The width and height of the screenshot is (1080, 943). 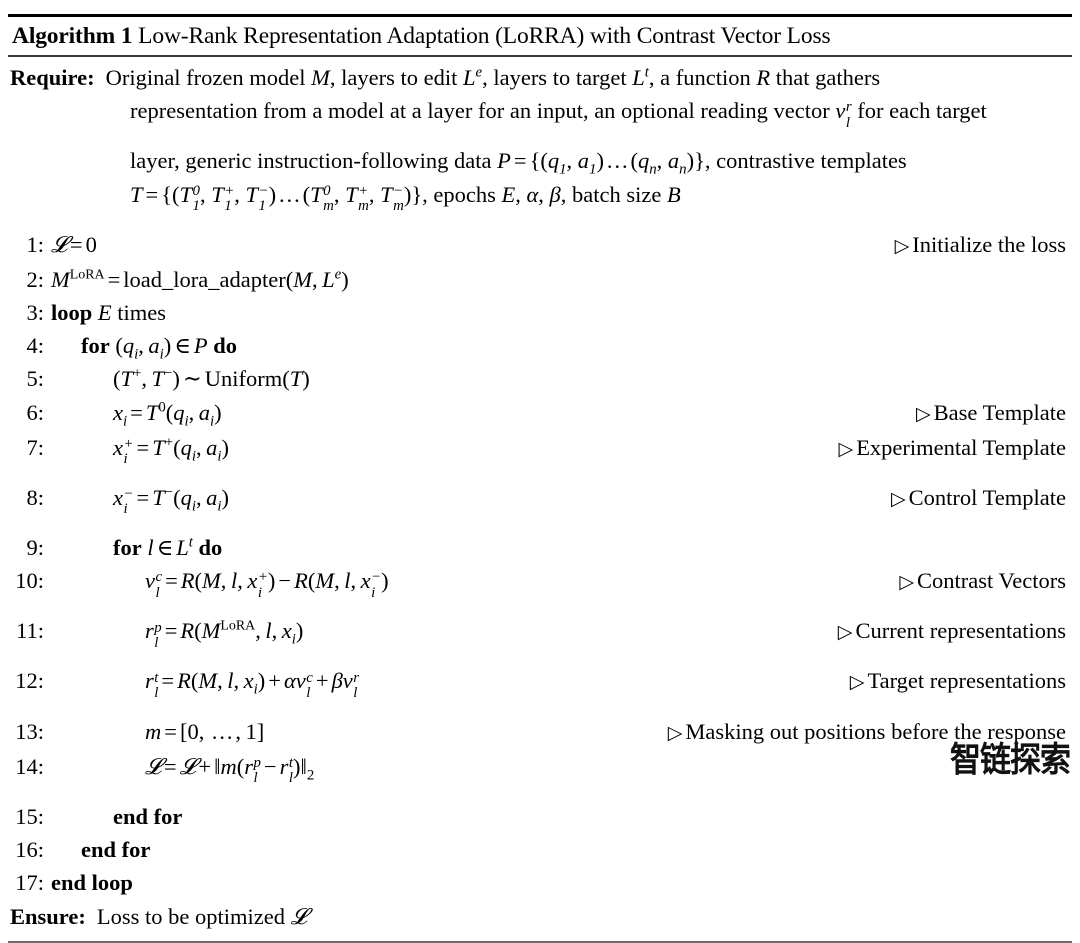 I want to click on line-number: 3:, so click(x=35, y=313).